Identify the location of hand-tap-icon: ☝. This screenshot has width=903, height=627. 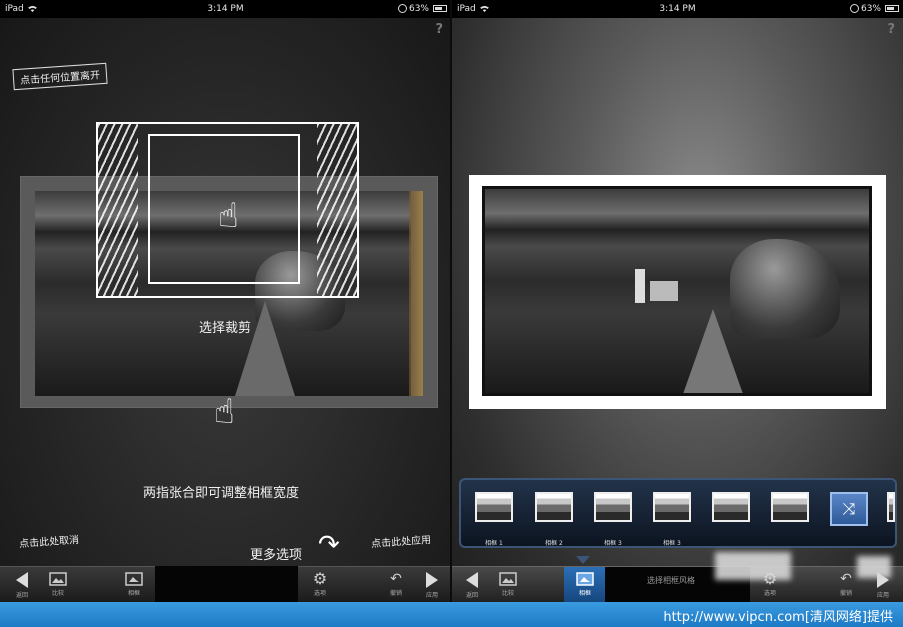
(228, 216).